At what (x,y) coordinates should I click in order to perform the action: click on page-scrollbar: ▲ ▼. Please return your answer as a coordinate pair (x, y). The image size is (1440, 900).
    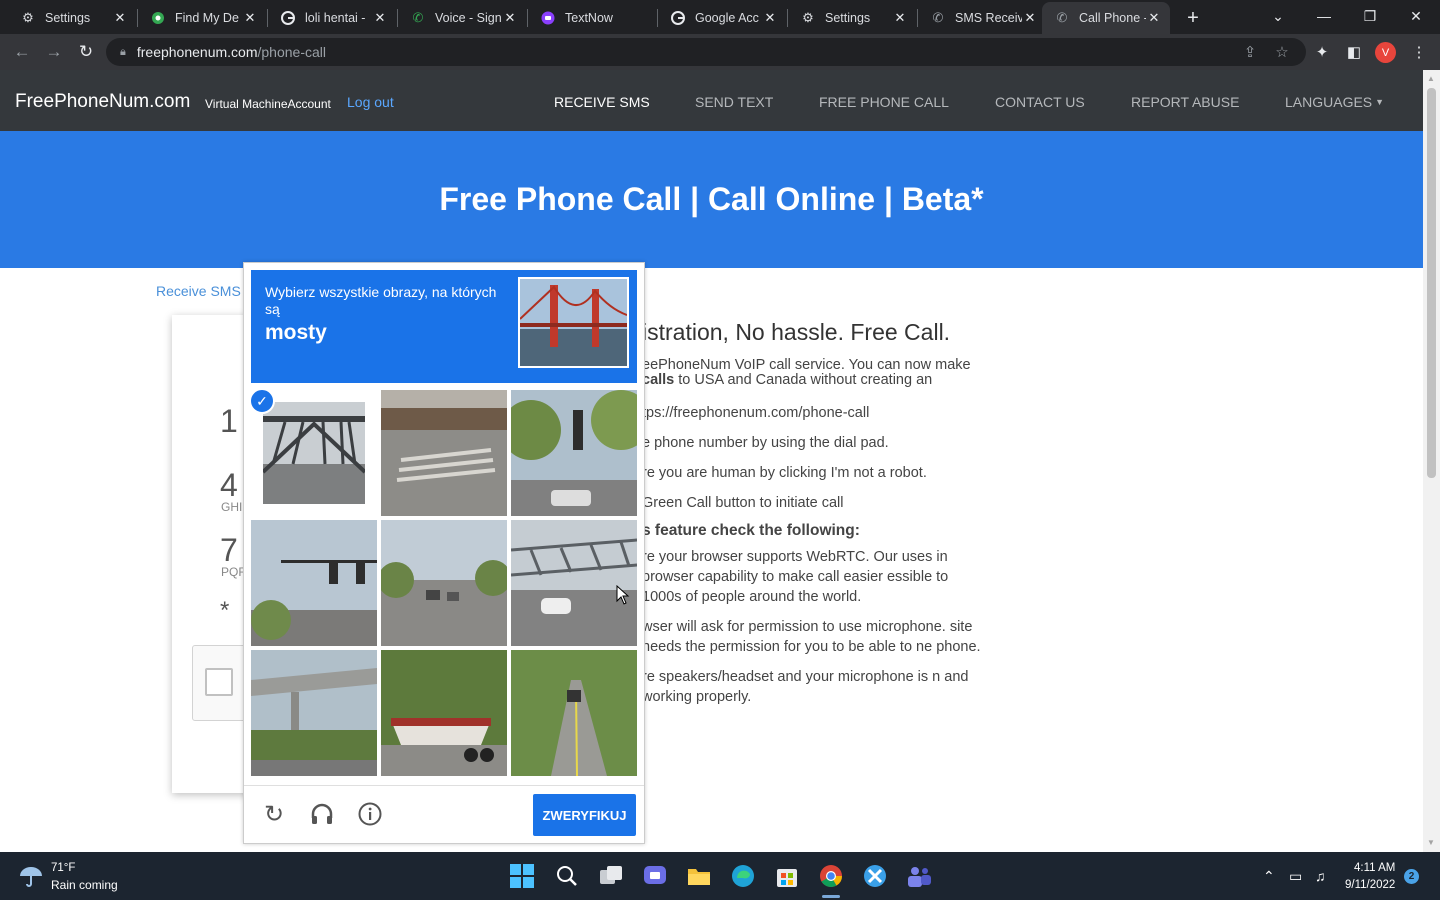
    Looking at the image, I should click on (1431, 461).